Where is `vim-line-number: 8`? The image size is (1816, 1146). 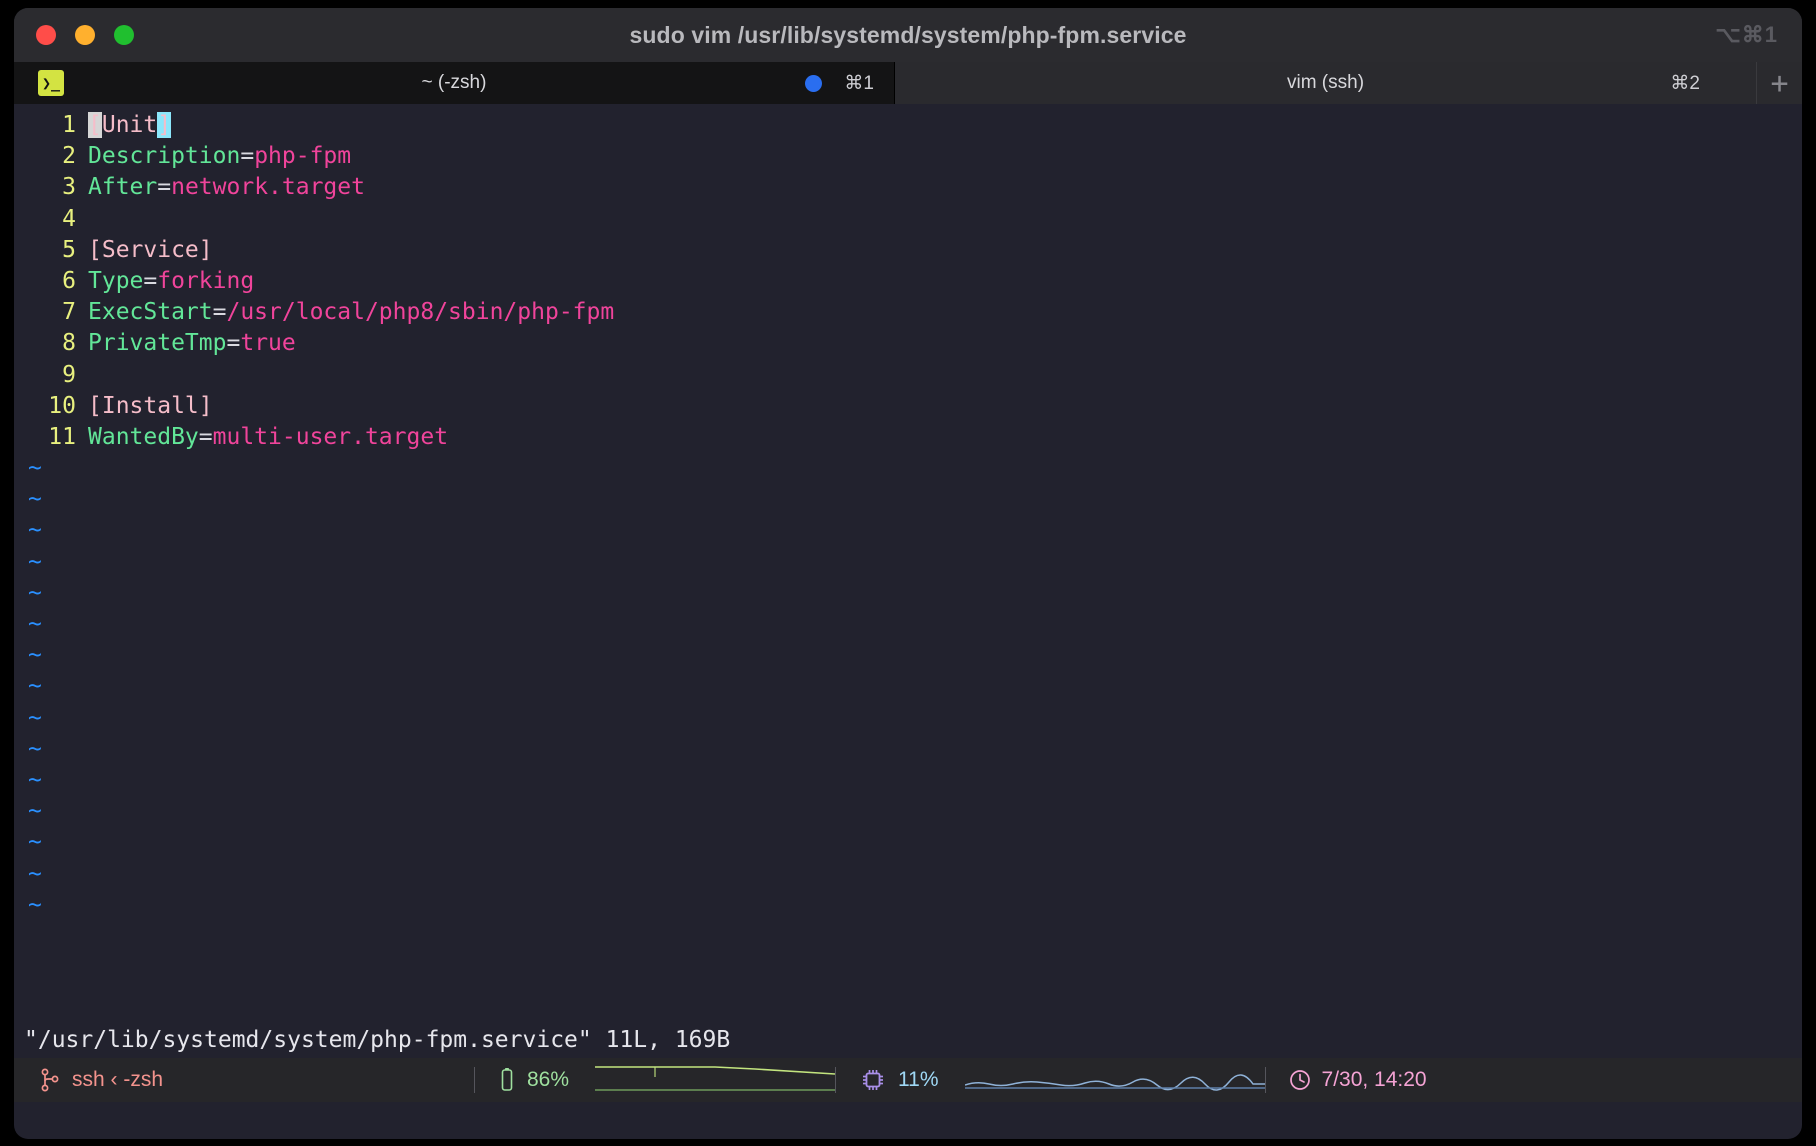
vim-line-number: 8 is located at coordinates (69, 343).